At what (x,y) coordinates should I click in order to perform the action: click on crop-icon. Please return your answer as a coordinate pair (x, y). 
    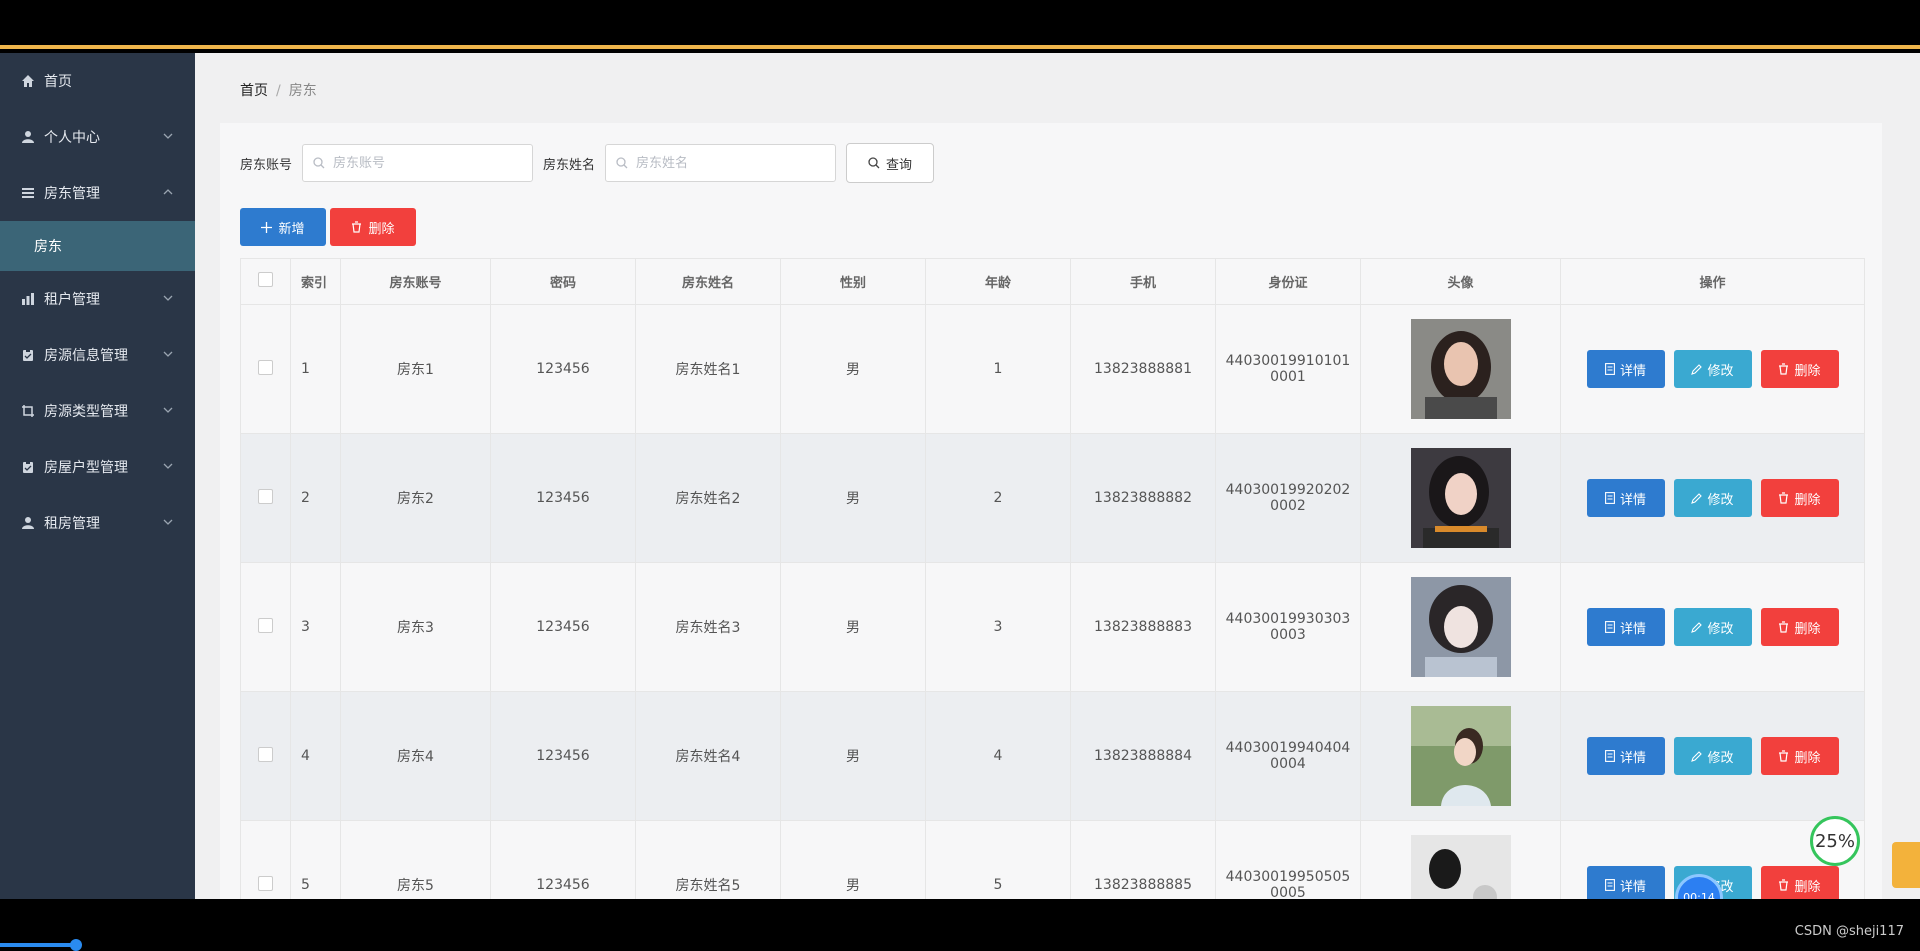
    Looking at the image, I should click on (28, 411).